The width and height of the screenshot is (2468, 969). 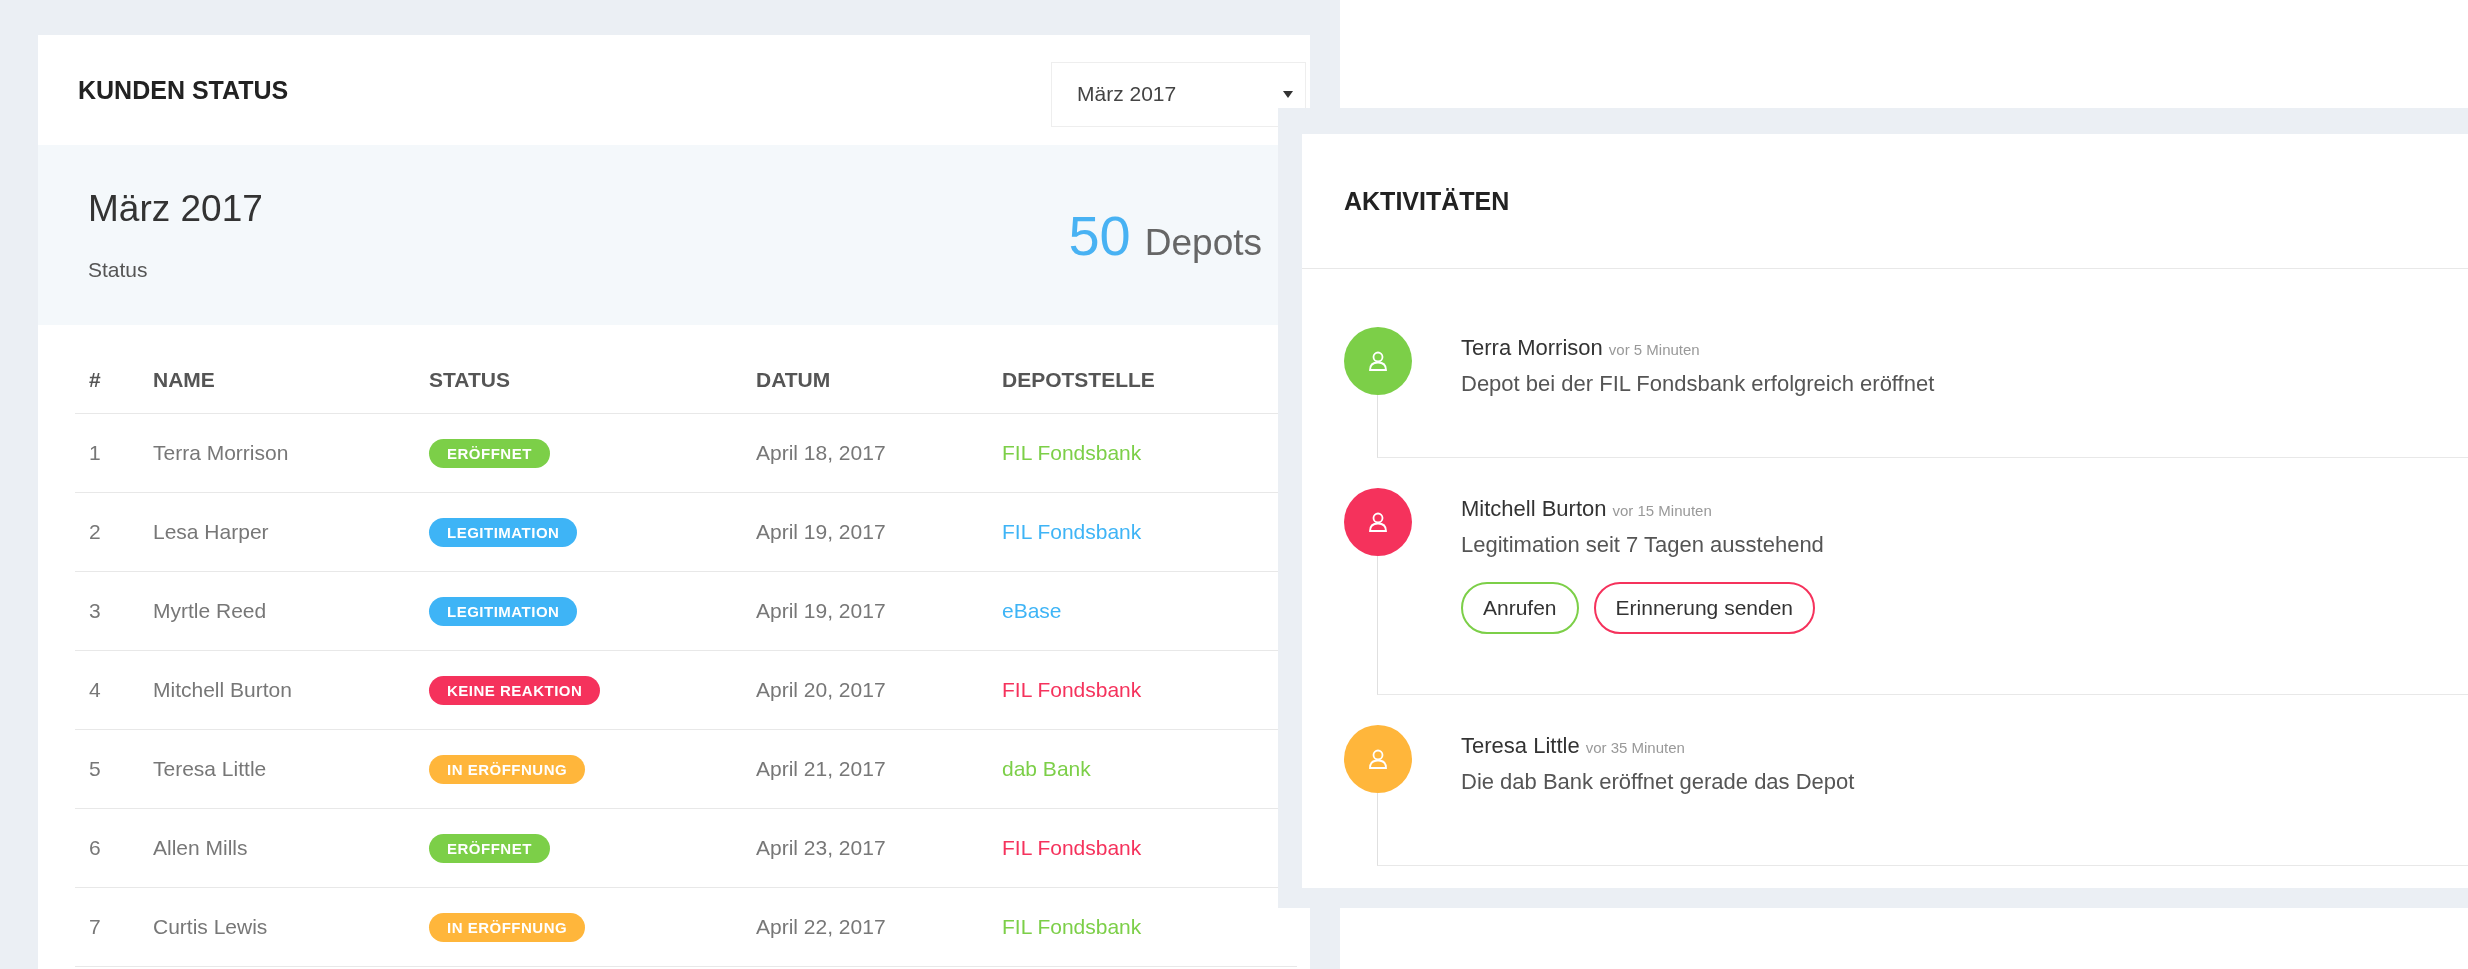 What do you see at coordinates (95, 611) in the screenshot?
I see `table-cell-text: 3` at bounding box center [95, 611].